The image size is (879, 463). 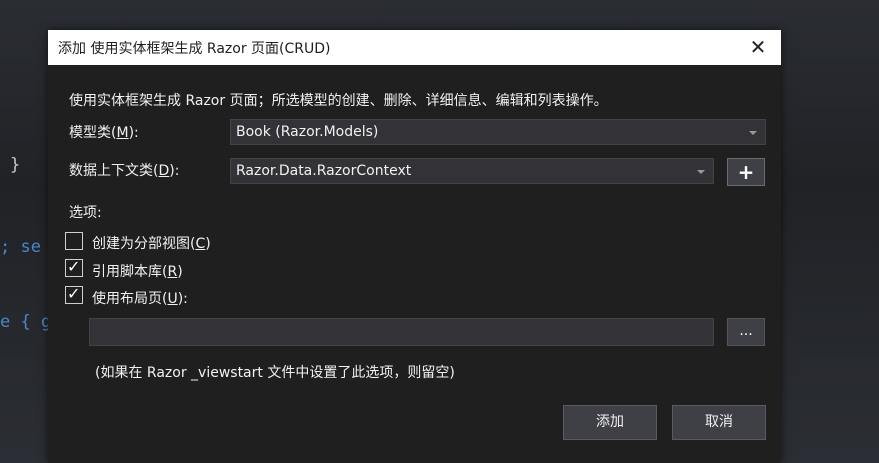 I want to click on layout-note: (如果在 Razor _viewstart 文件中设置了此选项，则留空), so click(x=275, y=373).